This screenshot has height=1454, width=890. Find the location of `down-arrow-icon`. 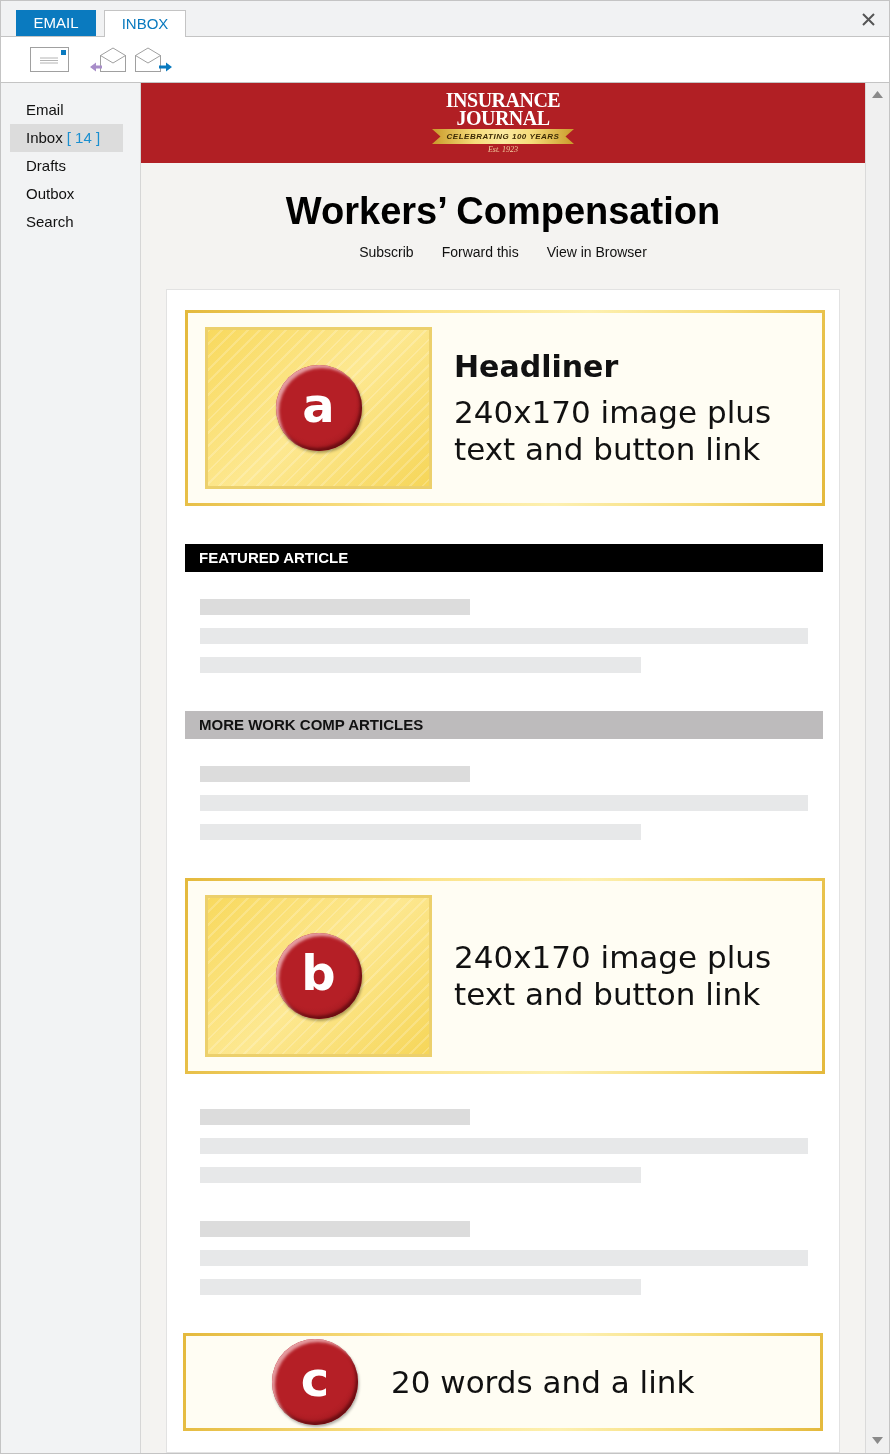

down-arrow-icon is located at coordinates (877, 1440).